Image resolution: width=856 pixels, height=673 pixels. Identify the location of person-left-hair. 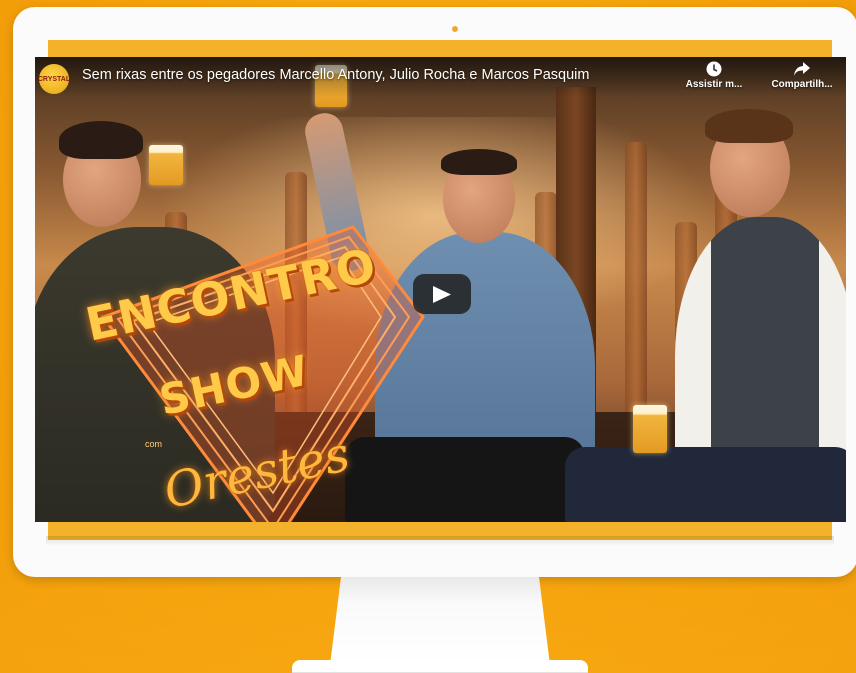
(101, 140).